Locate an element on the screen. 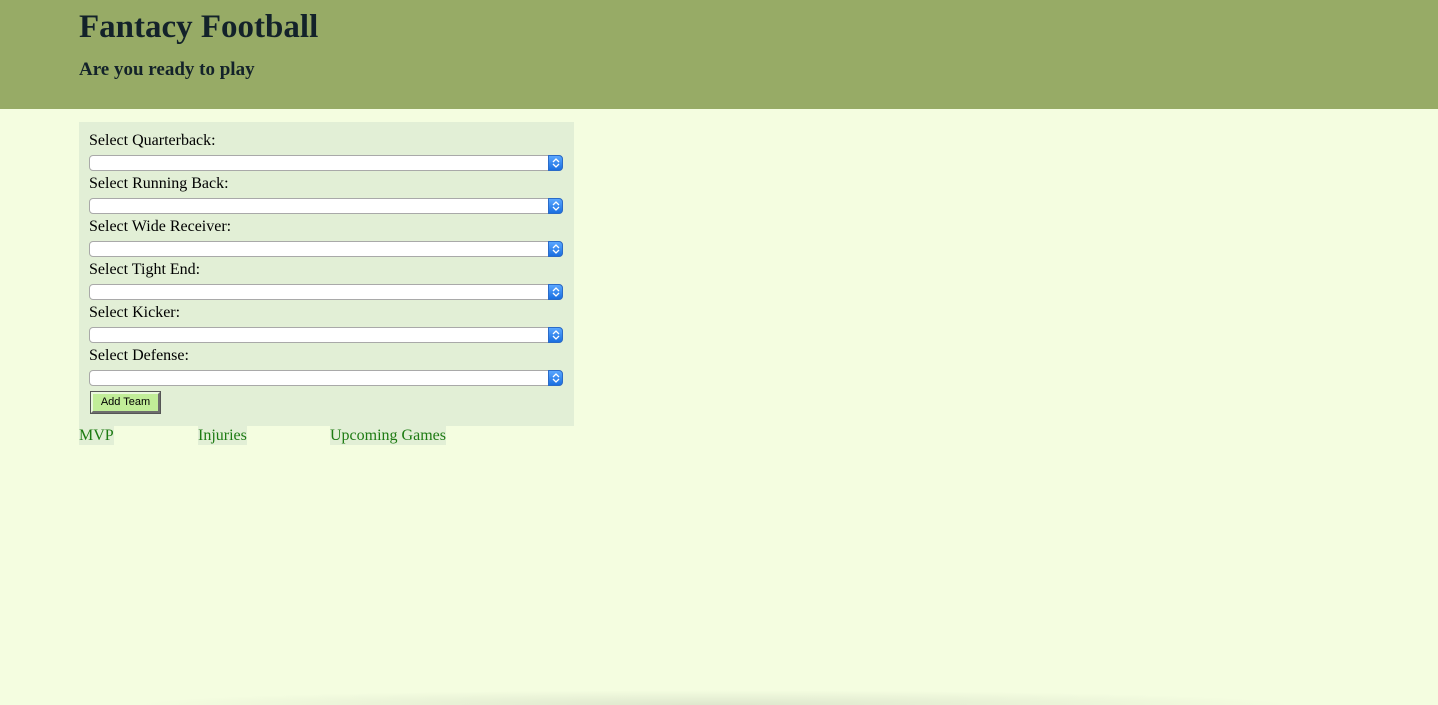 Image resolution: width=1438 pixels, height=705 pixels. tight-end-label: Select Tight End: is located at coordinates (145, 269).